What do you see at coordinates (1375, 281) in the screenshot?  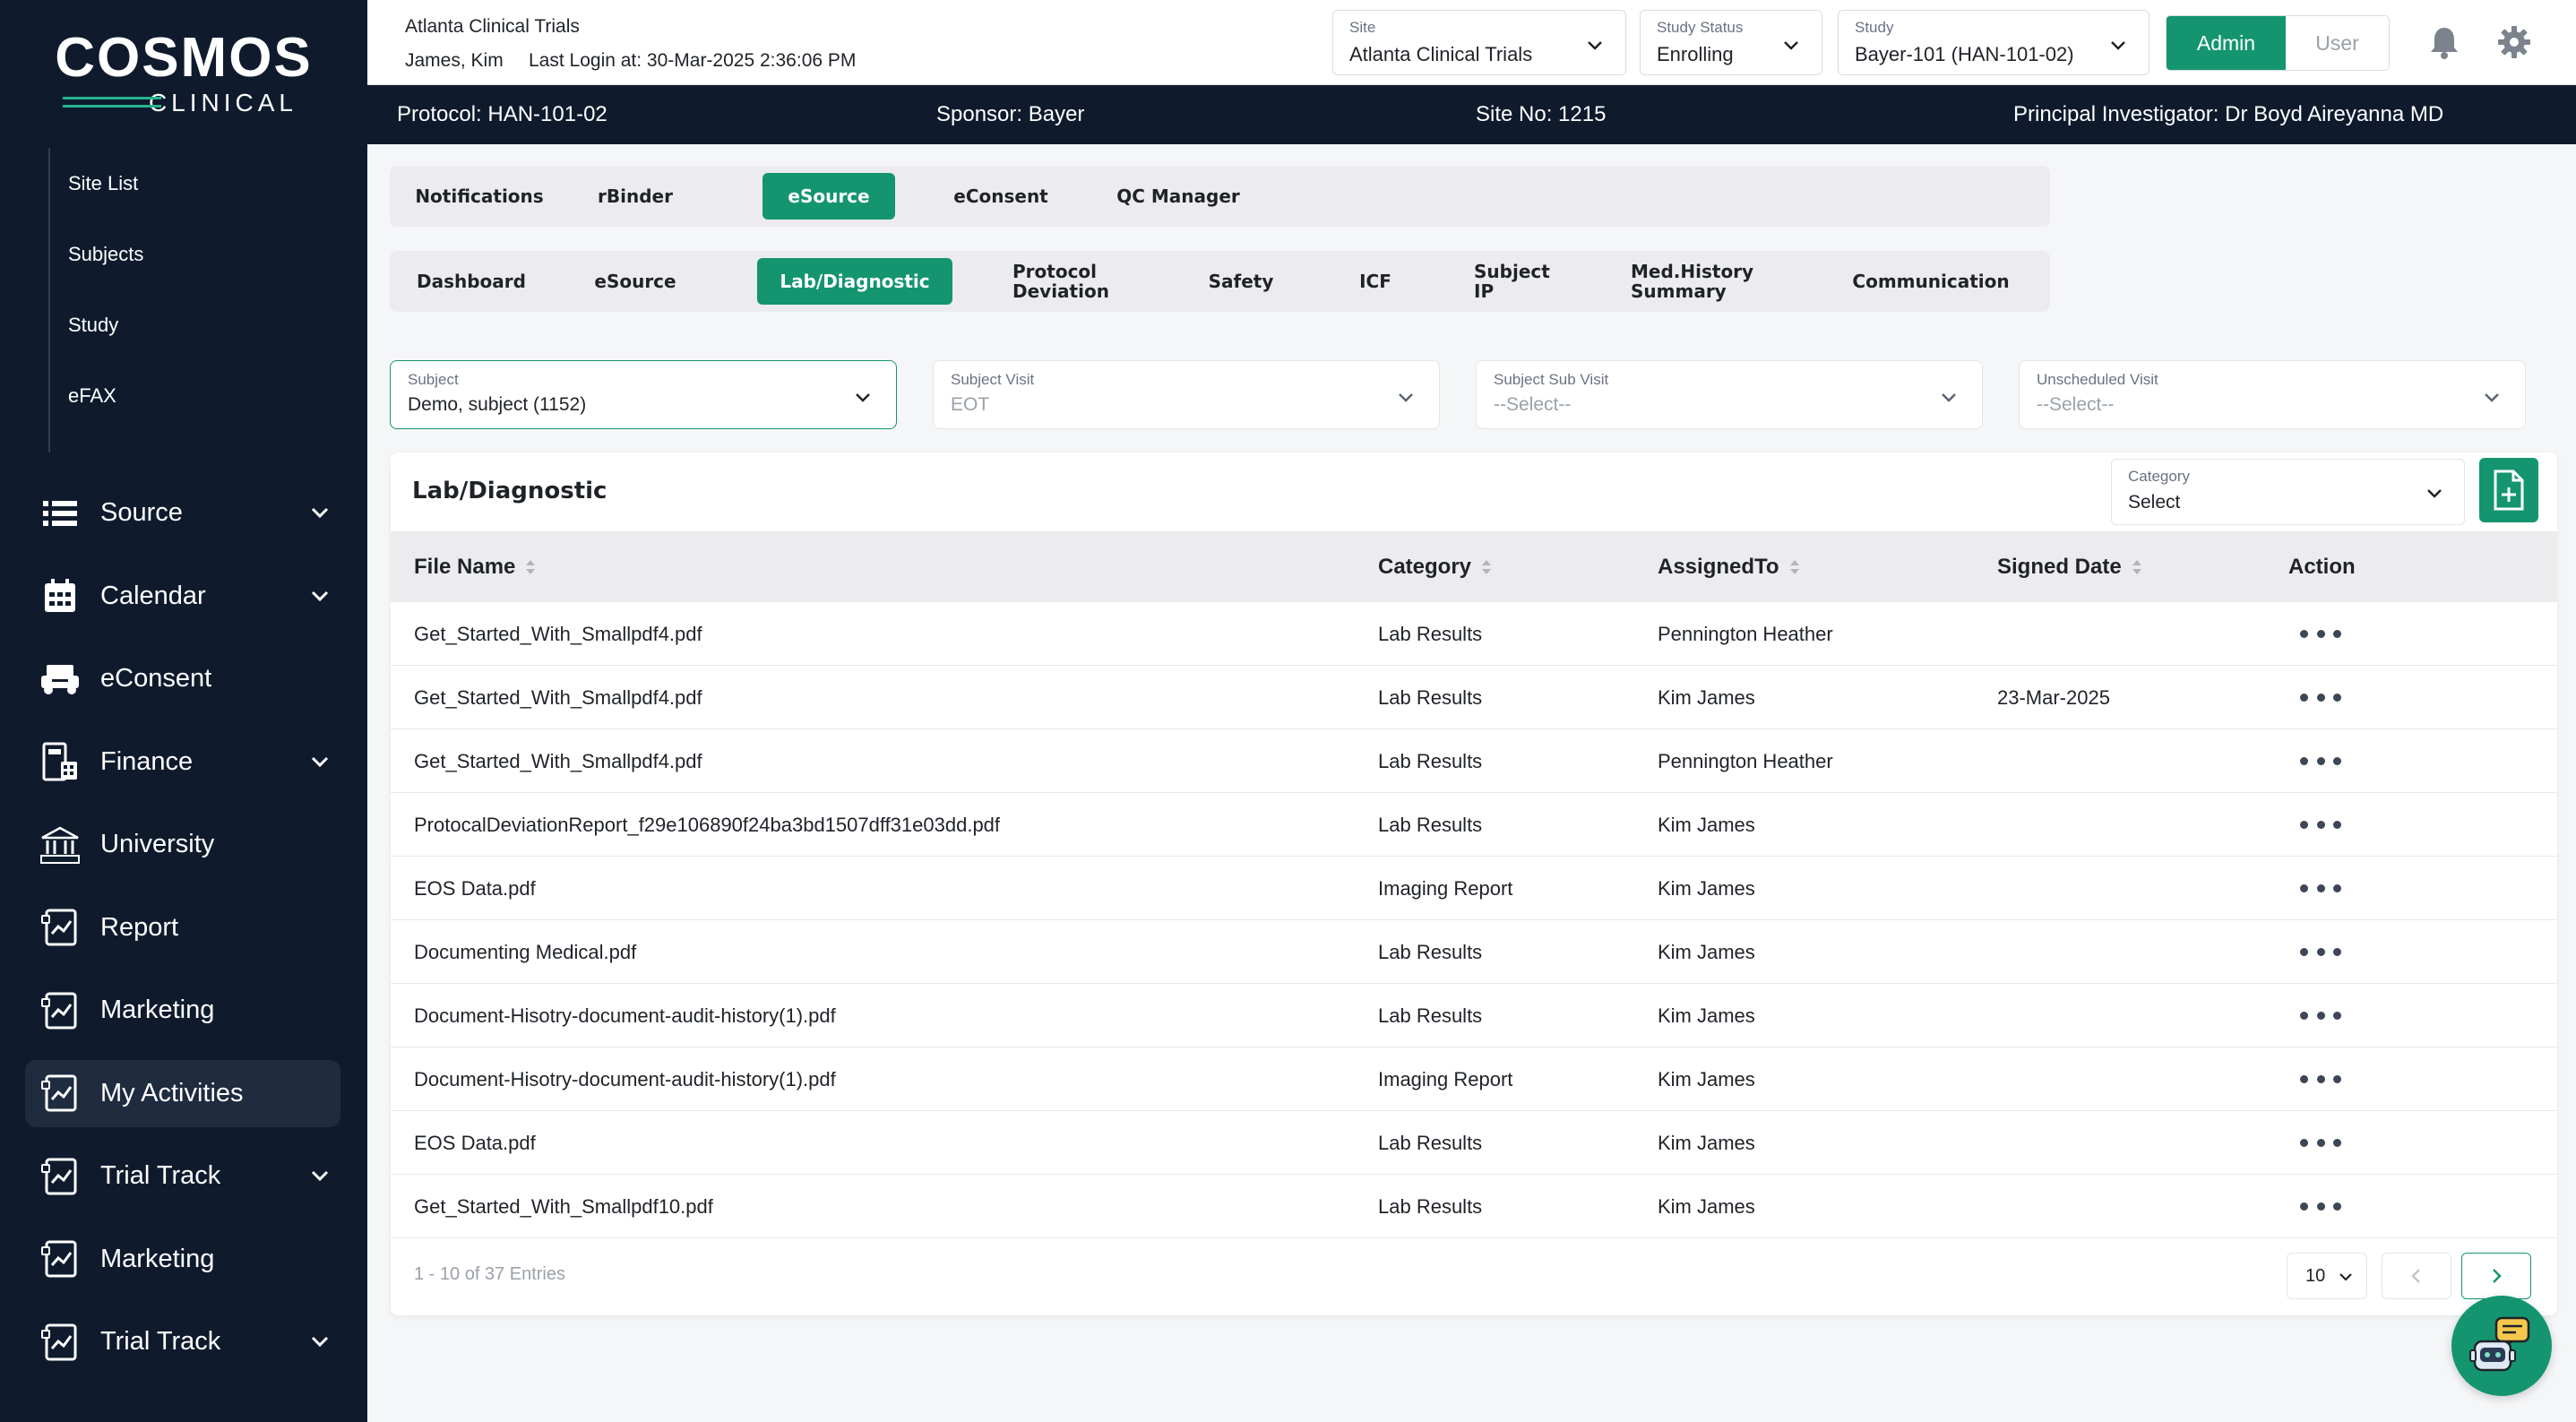 I see `tab-icf: ICF` at bounding box center [1375, 281].